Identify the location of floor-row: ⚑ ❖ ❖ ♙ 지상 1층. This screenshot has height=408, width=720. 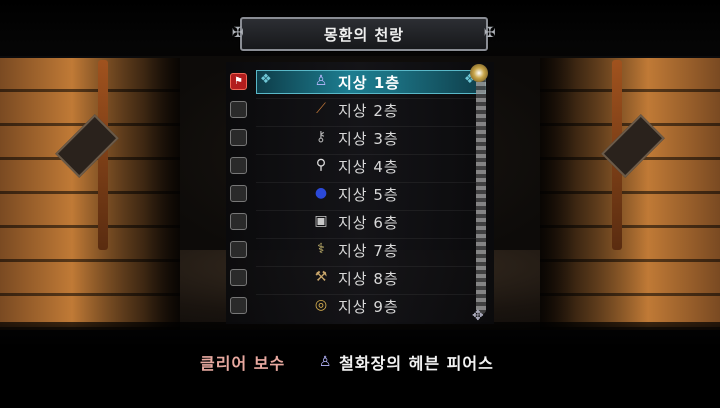
(356, 81).